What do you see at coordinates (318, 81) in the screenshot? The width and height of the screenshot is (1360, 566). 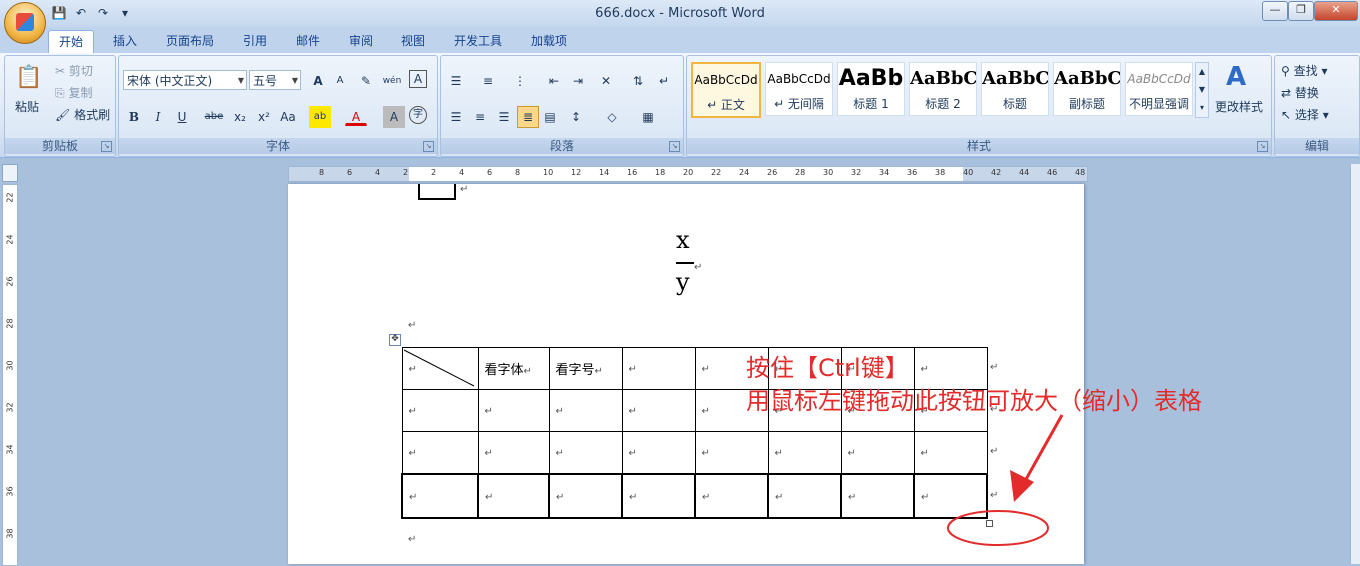 I see `grow-font-button: A` at bounding box center [318, 81].